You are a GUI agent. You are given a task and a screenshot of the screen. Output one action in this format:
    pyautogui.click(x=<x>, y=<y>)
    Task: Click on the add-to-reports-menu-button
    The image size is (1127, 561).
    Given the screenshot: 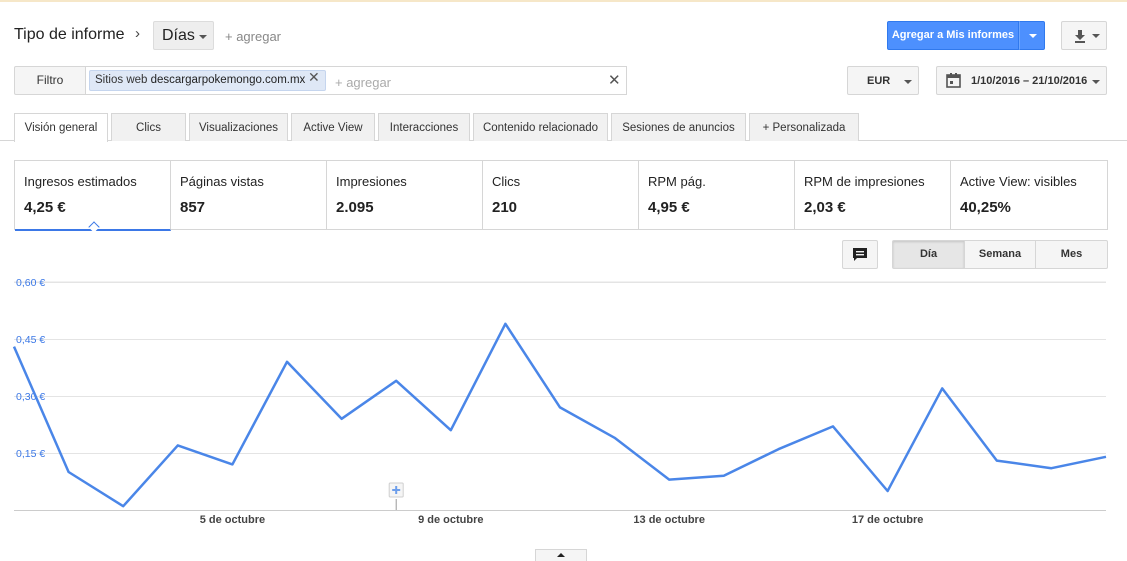 What is the action you would take?
    pyautogui.click(x=1032, y=35)
    